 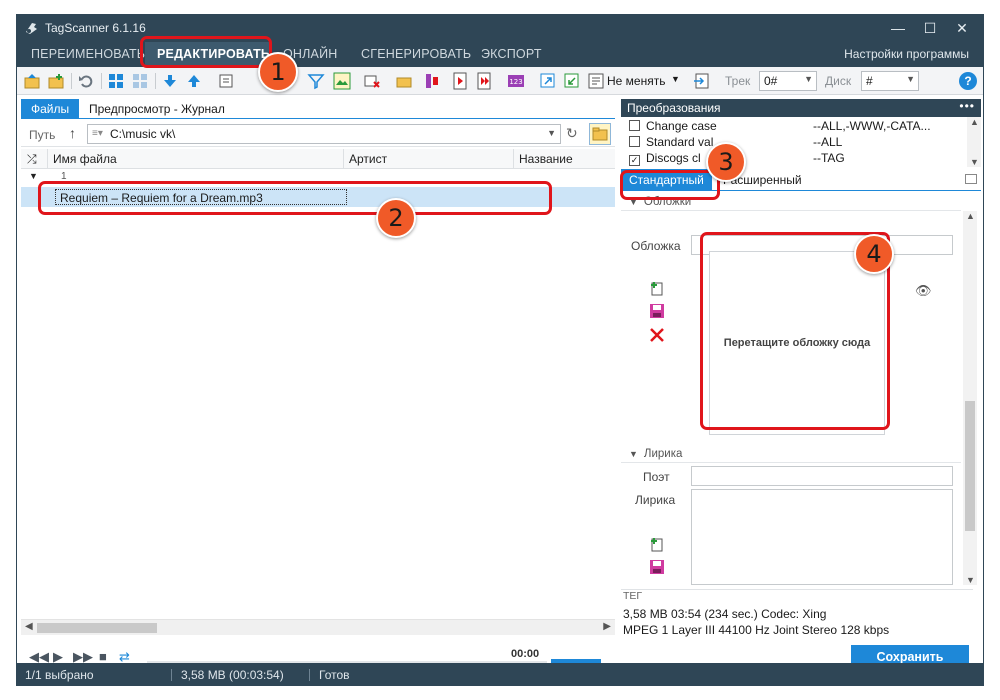 What do you see at coordinates (822, 537) in the screenshot?
I see `lyrics-textarea` at bounding box center [822, 537].